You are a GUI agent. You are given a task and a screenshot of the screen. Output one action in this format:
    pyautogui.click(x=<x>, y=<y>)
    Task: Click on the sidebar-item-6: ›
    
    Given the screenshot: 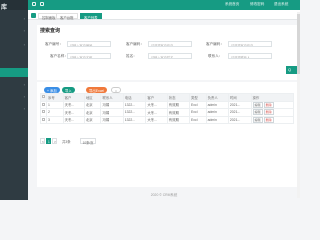 What is the action you would take?
    pyautogui.click(x=14, y=84)
    